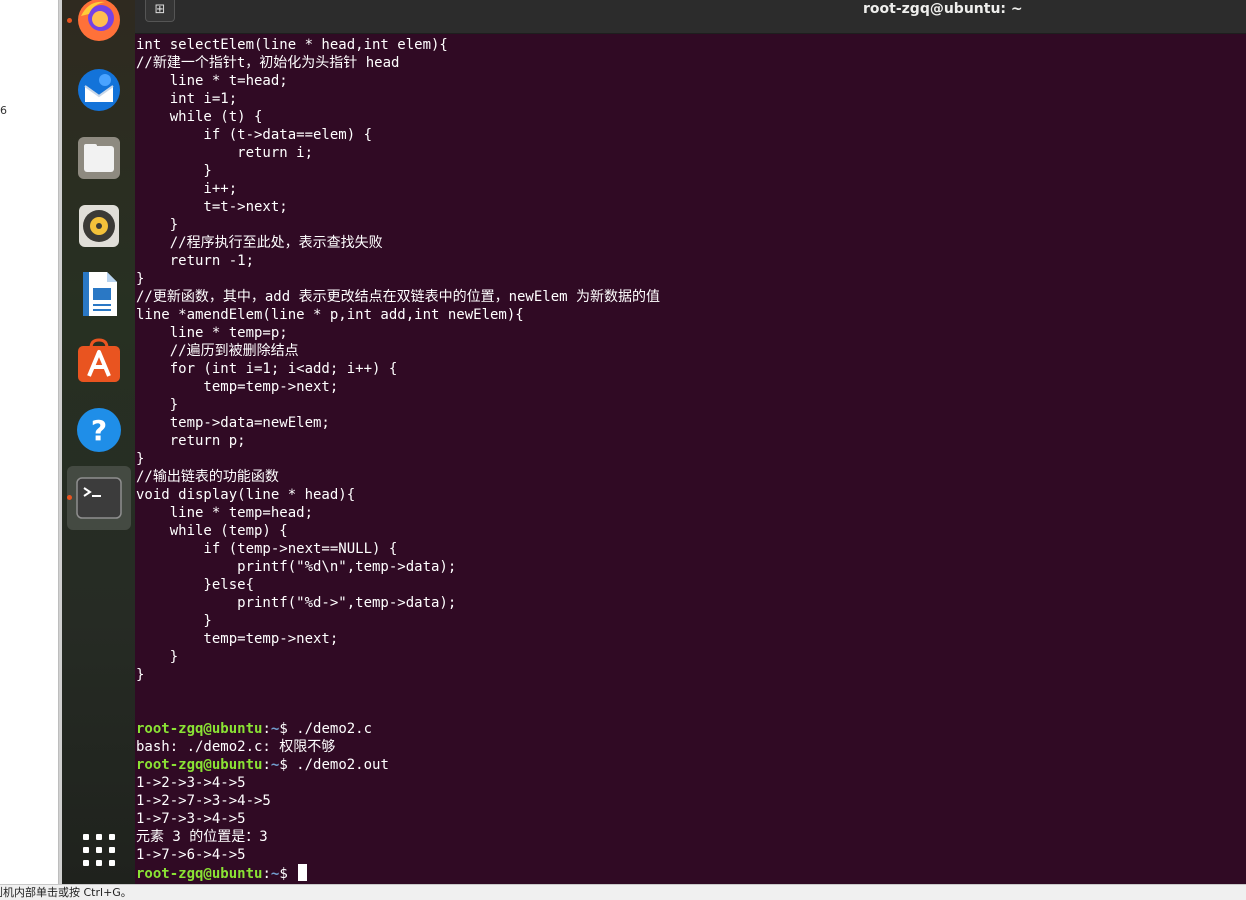 The height and width of the screenshot is (900, 1246). What do you see at coordinates (199, 117) in the screenshot?
I see `code-line: while (t) {` at bounding box center [199, 117].